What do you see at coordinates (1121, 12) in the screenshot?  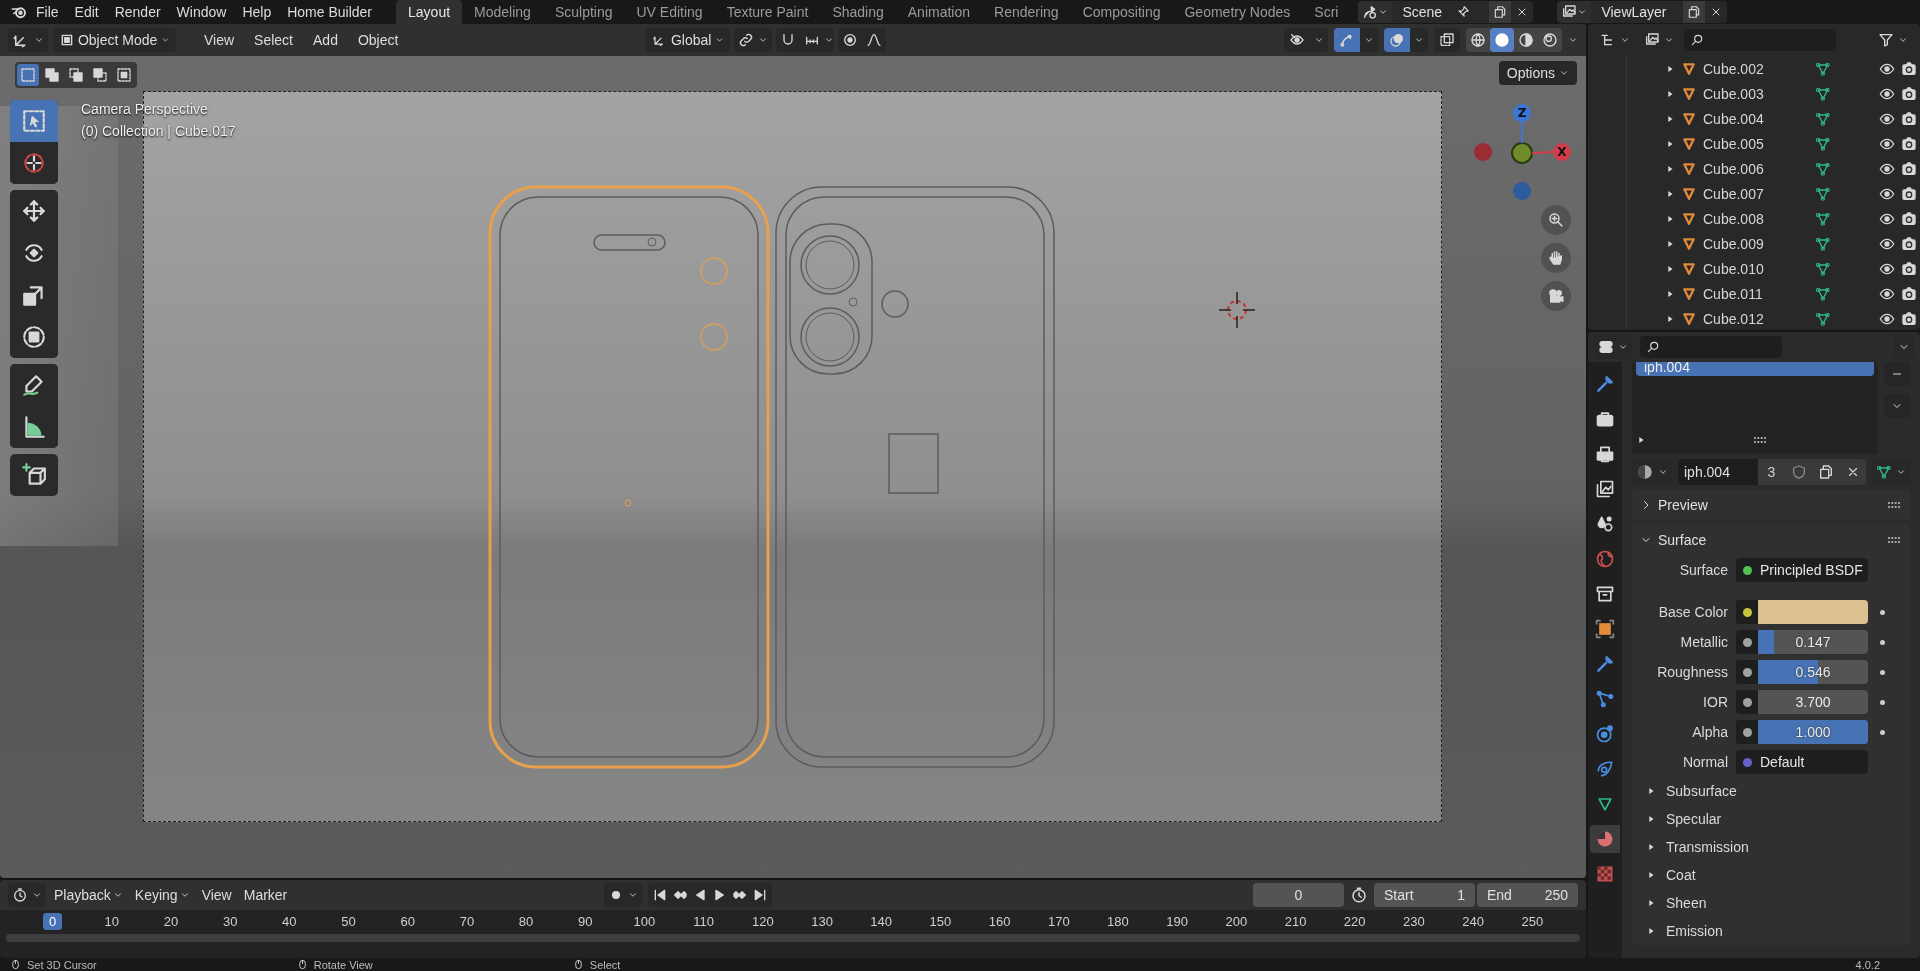 I see `workspace-tab: Compositing` at bounding box center [1121, 12].